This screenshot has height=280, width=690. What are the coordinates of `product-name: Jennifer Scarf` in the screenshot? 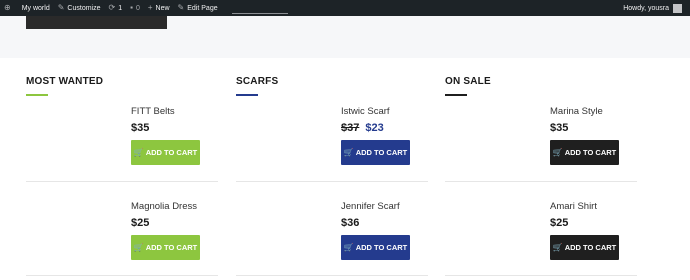 It's located at (370, 206).